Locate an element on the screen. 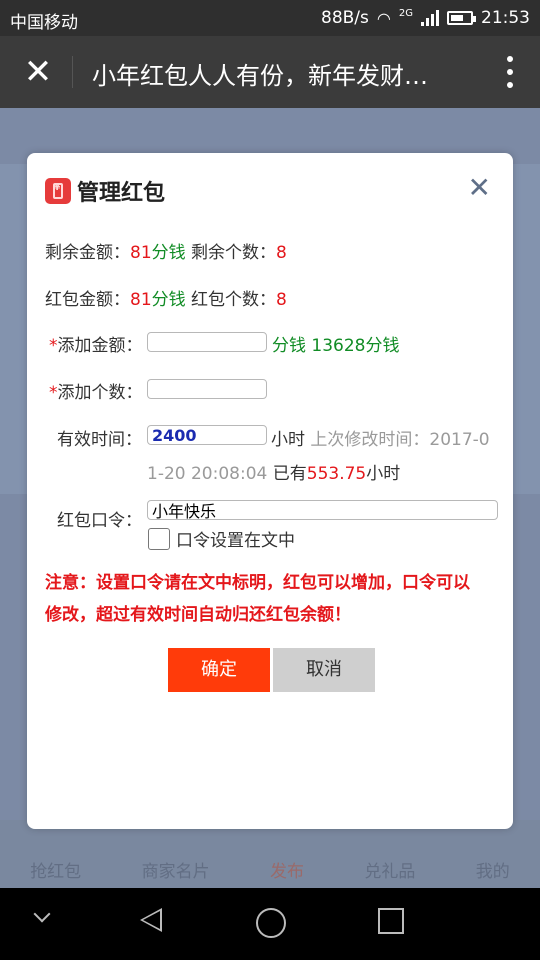 Image resolution: width=540 pixels, height=960 pixels. valid-time-unit: 小时 is located at coordinates (288, 440).